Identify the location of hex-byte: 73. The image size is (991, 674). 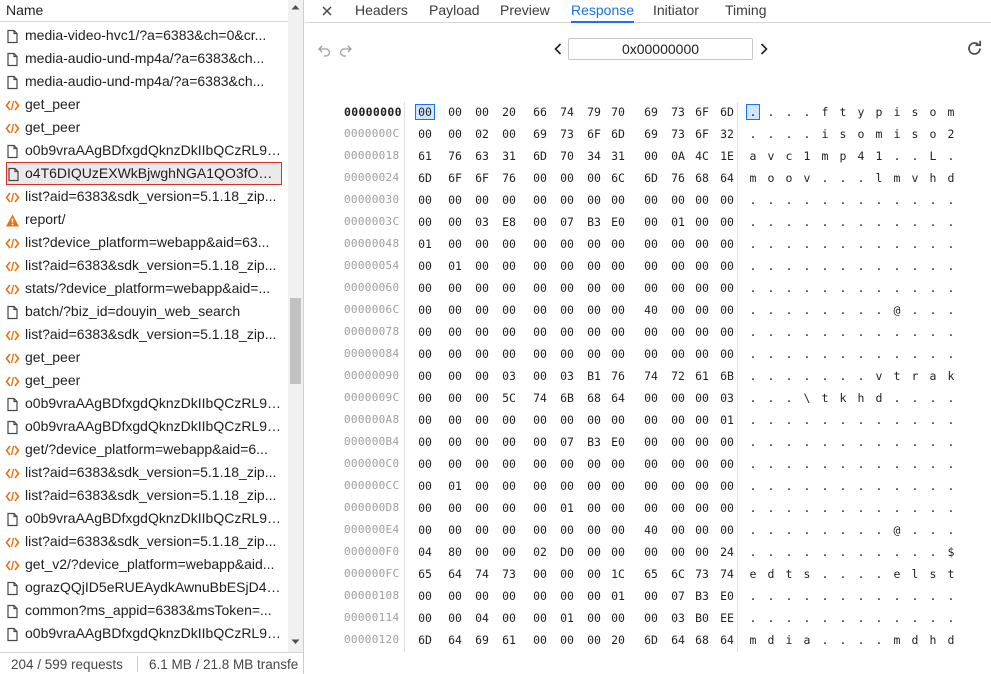
(567, 134).